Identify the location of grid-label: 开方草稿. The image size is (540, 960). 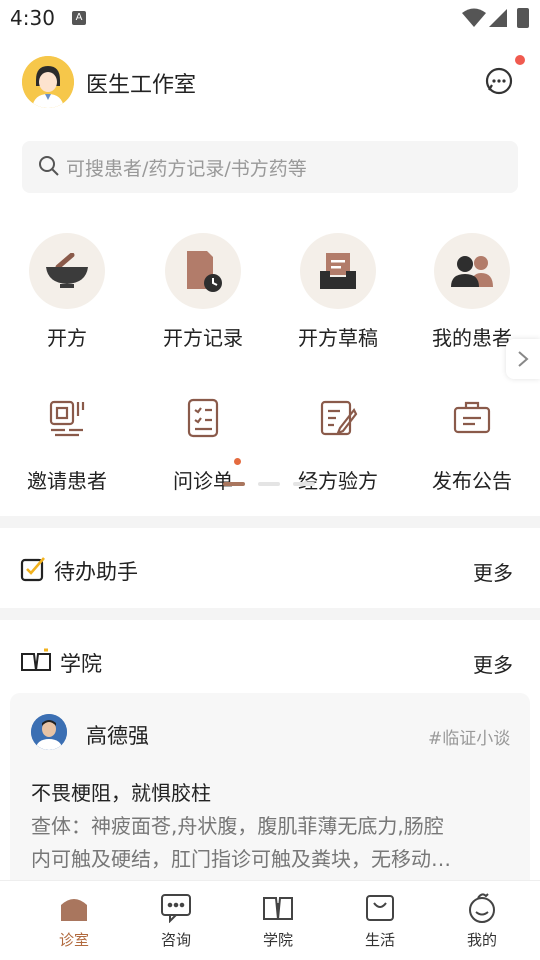
(338, 338).